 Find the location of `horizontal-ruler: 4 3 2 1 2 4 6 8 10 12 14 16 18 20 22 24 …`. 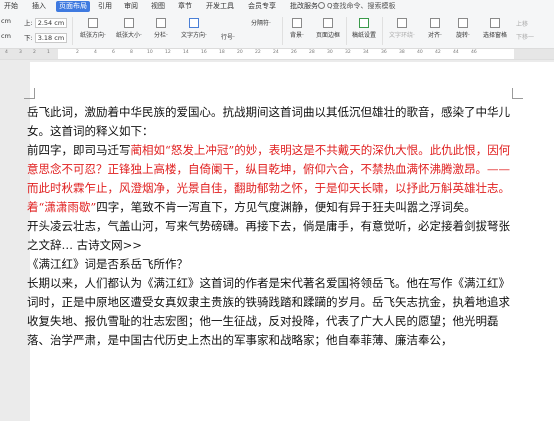

horizontal-ruler: 4 3 2 1 2 4 6 8 10 12 14 16 18 20 22 24 … is located at coordinates (277, 54).